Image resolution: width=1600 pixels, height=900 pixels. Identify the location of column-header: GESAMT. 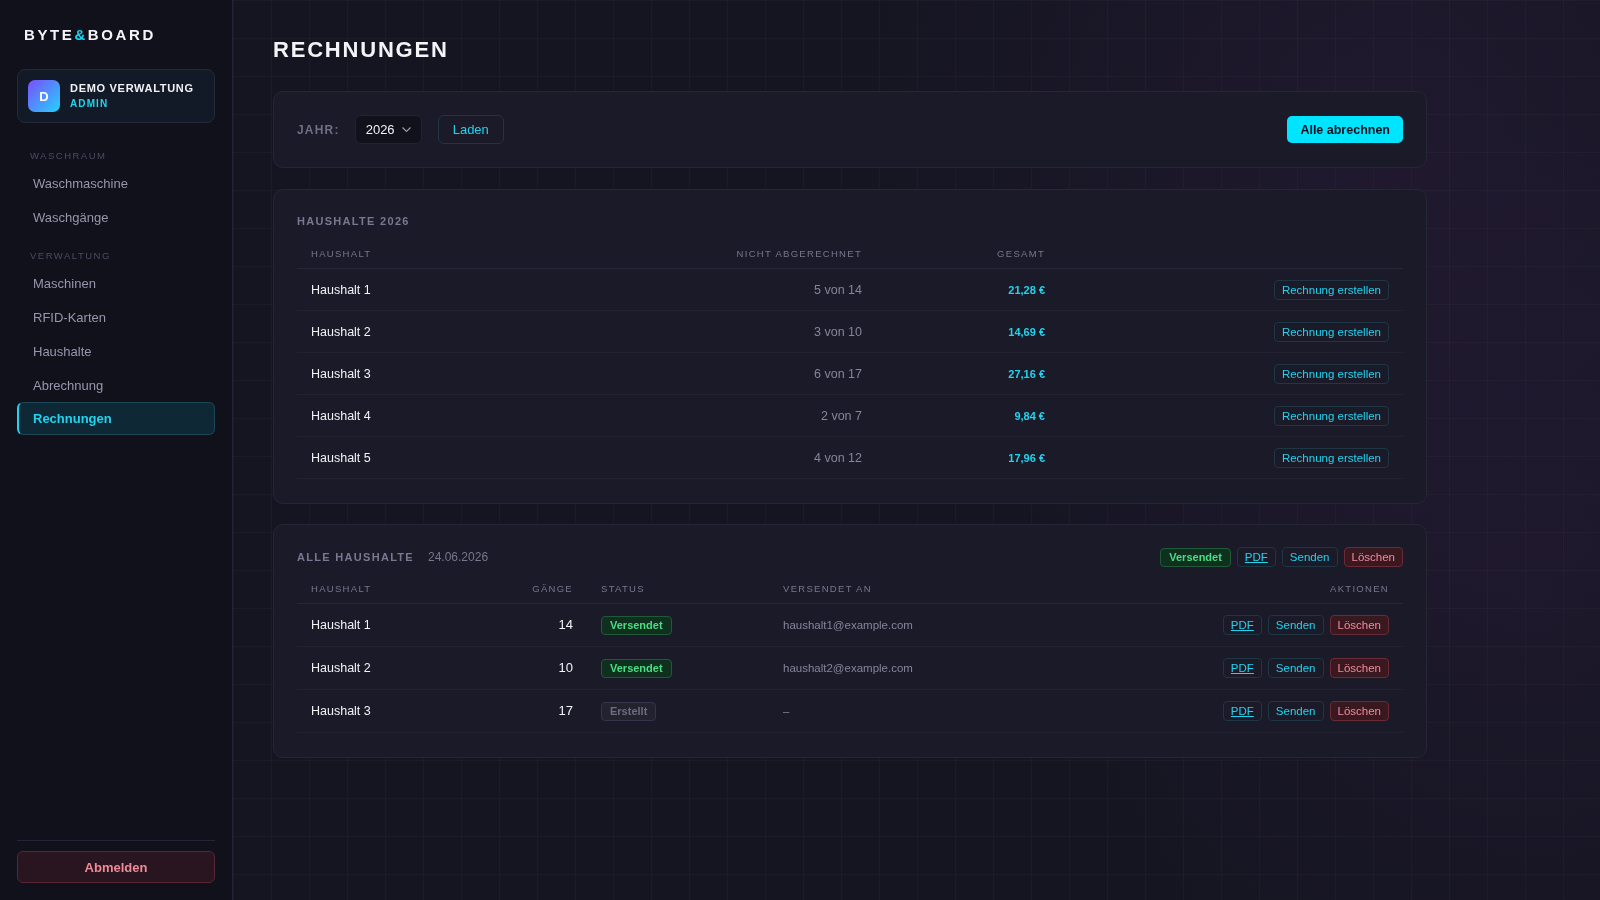
(1021, 253).